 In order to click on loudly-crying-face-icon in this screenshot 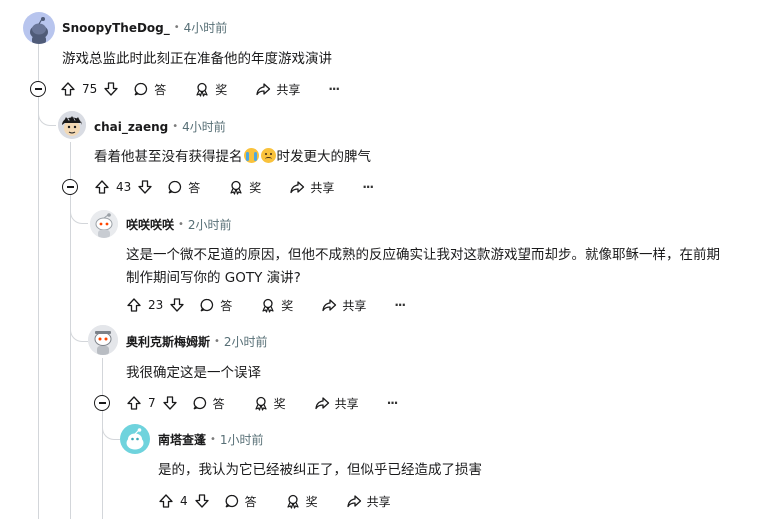, I will do `click(251, 155)`.